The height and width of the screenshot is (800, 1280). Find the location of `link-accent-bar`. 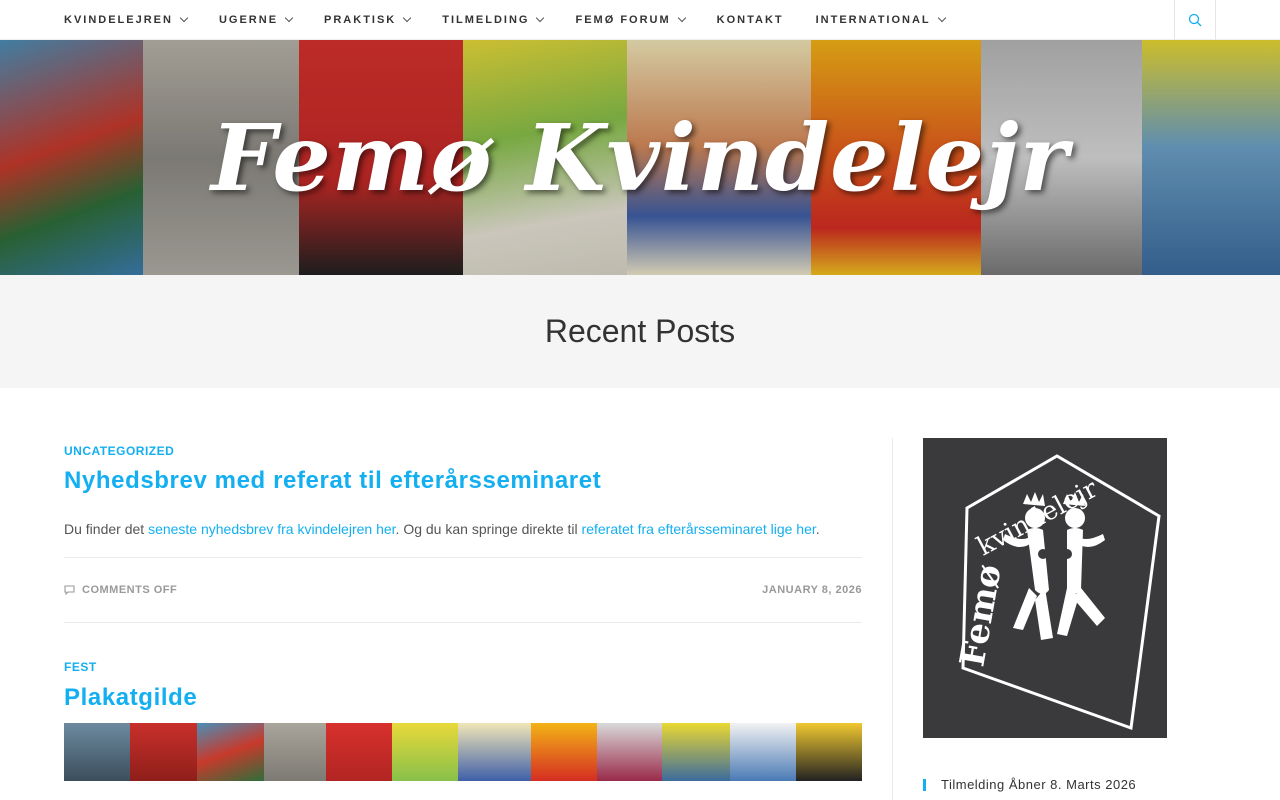

link-accent-bar is located at coordinates (924, 784).